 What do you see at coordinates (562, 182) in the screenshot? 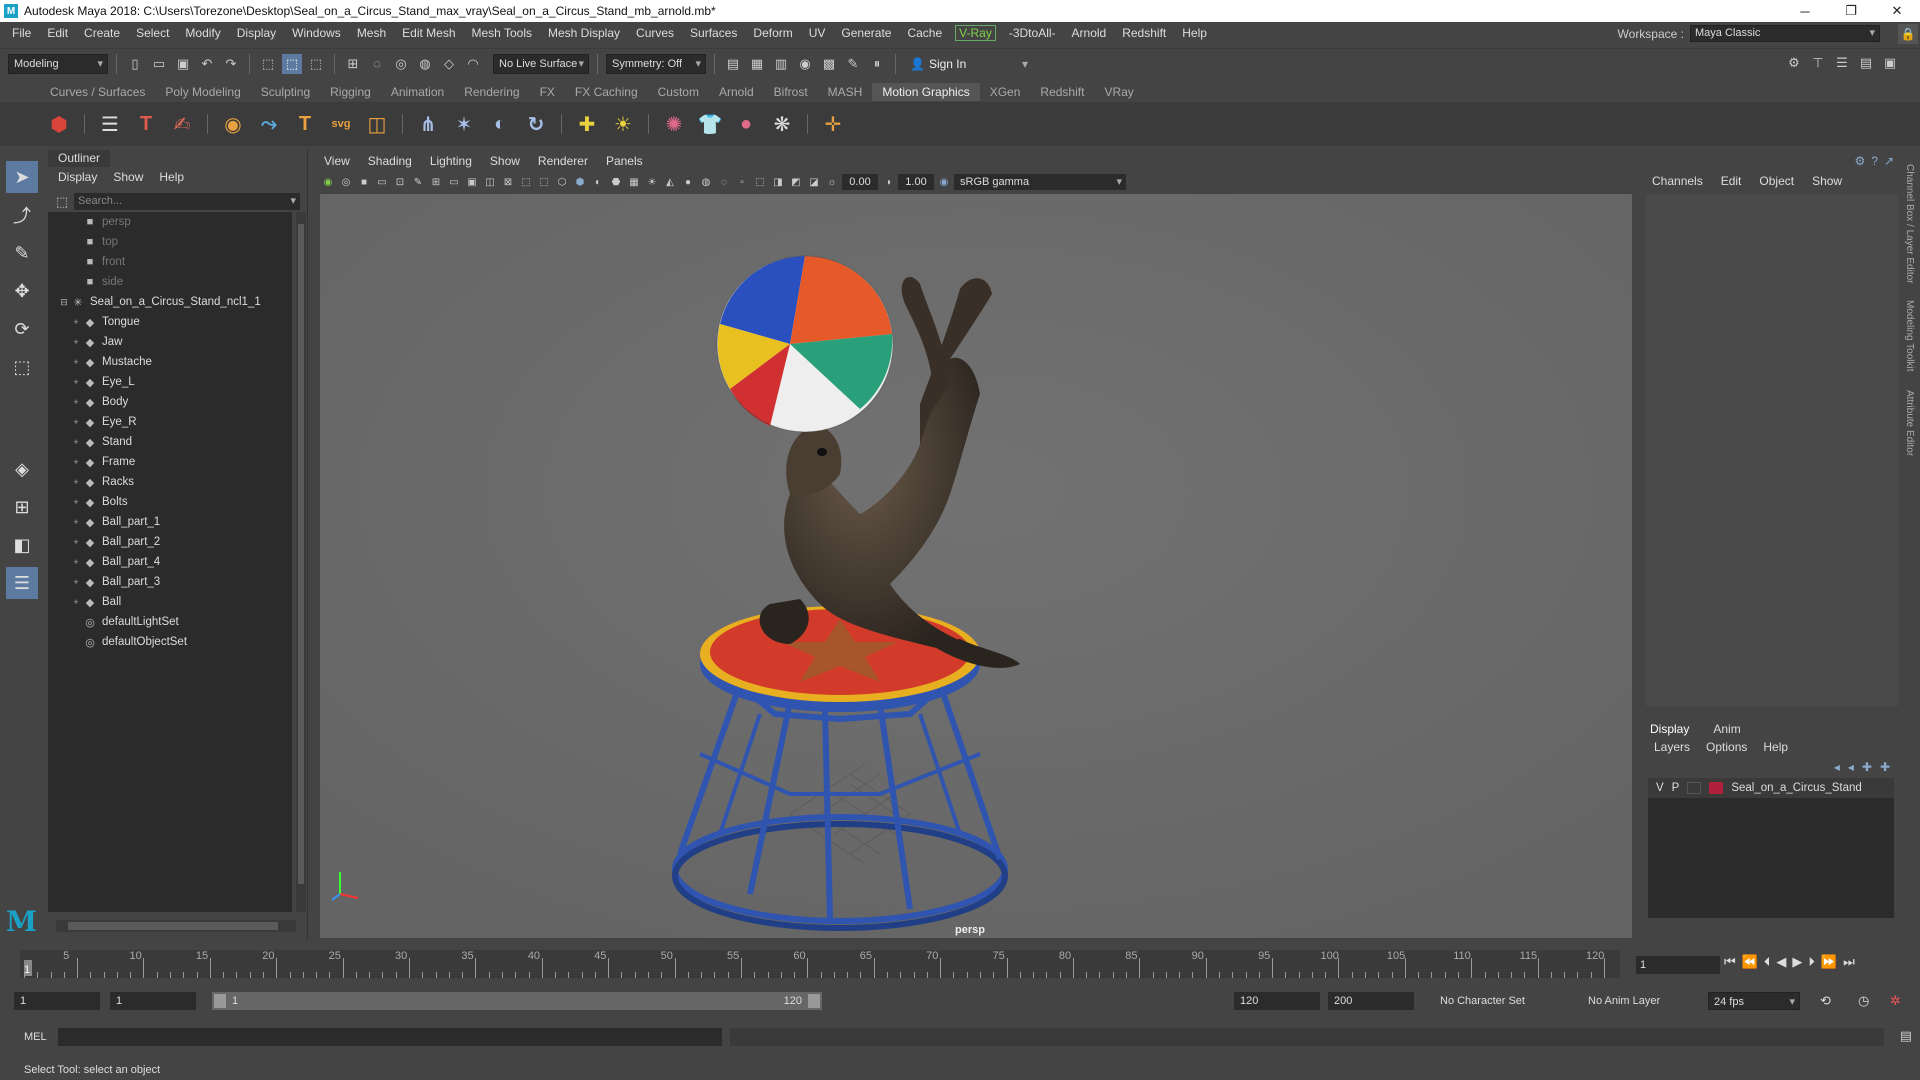
I see `wireframe-icon: ⬡` at bounding box center [562, 182].